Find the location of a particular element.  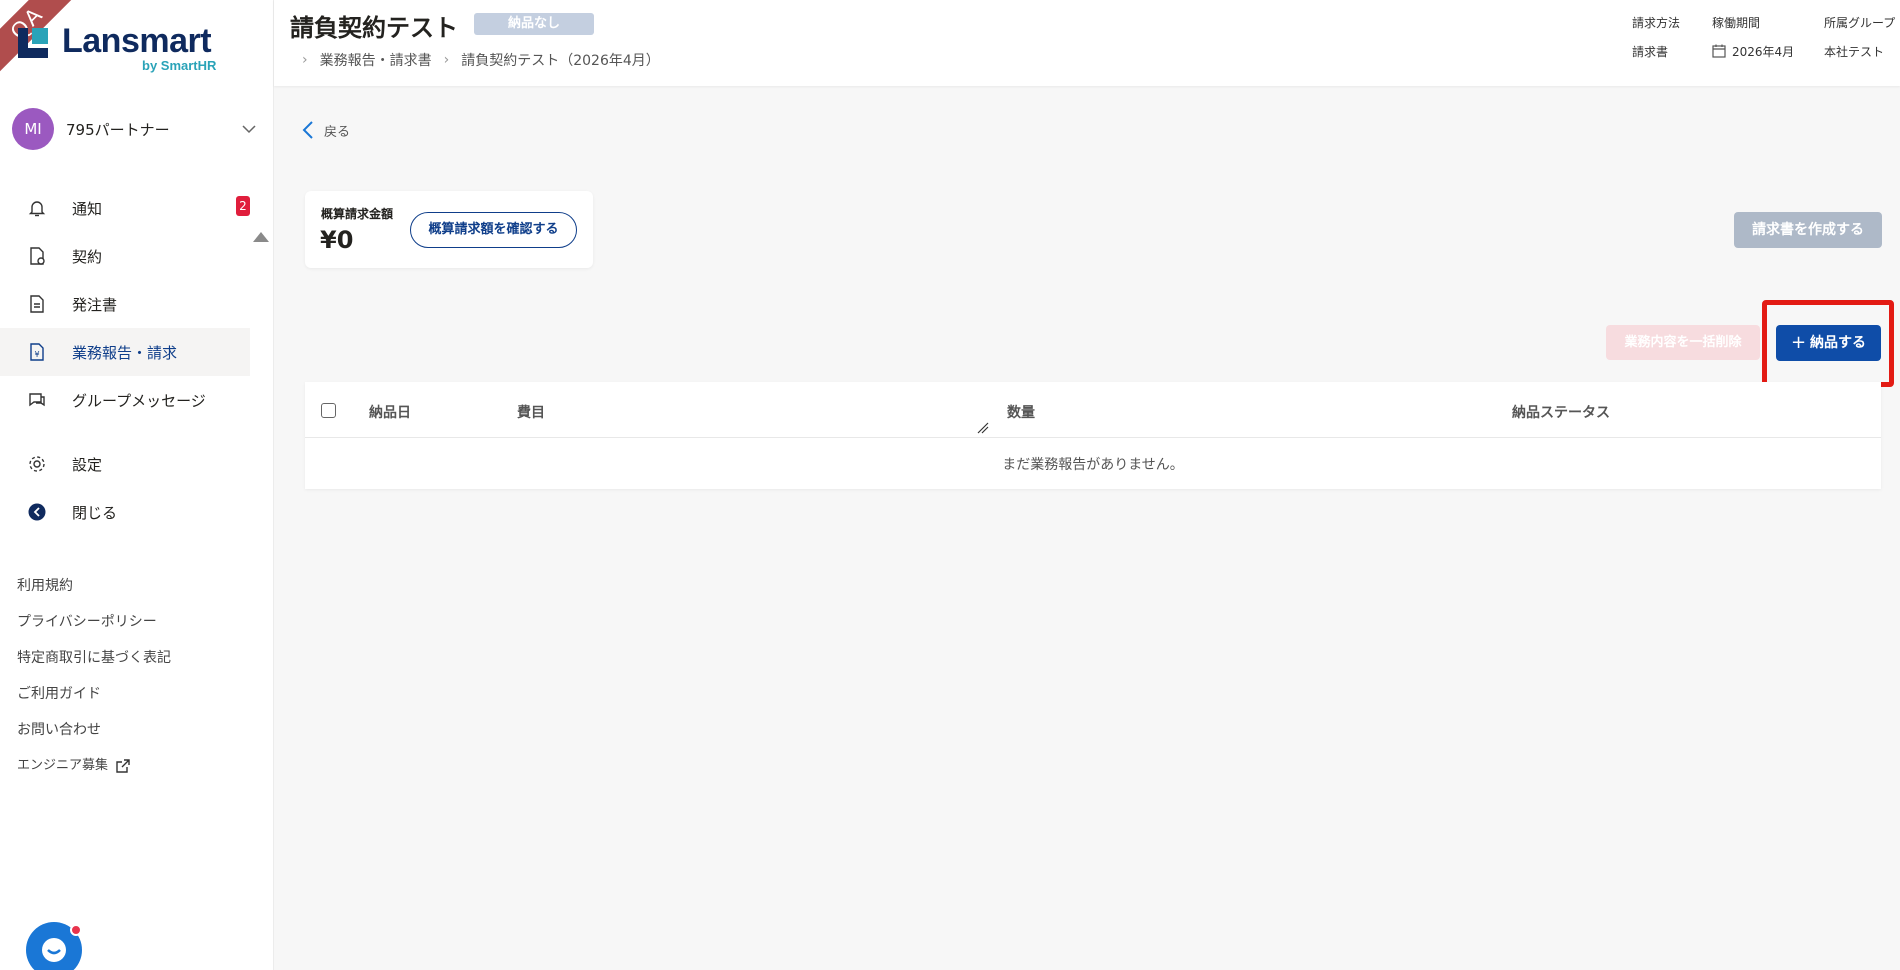

sidebar-item-close: 閉じる is located at coordinates (125, 512).